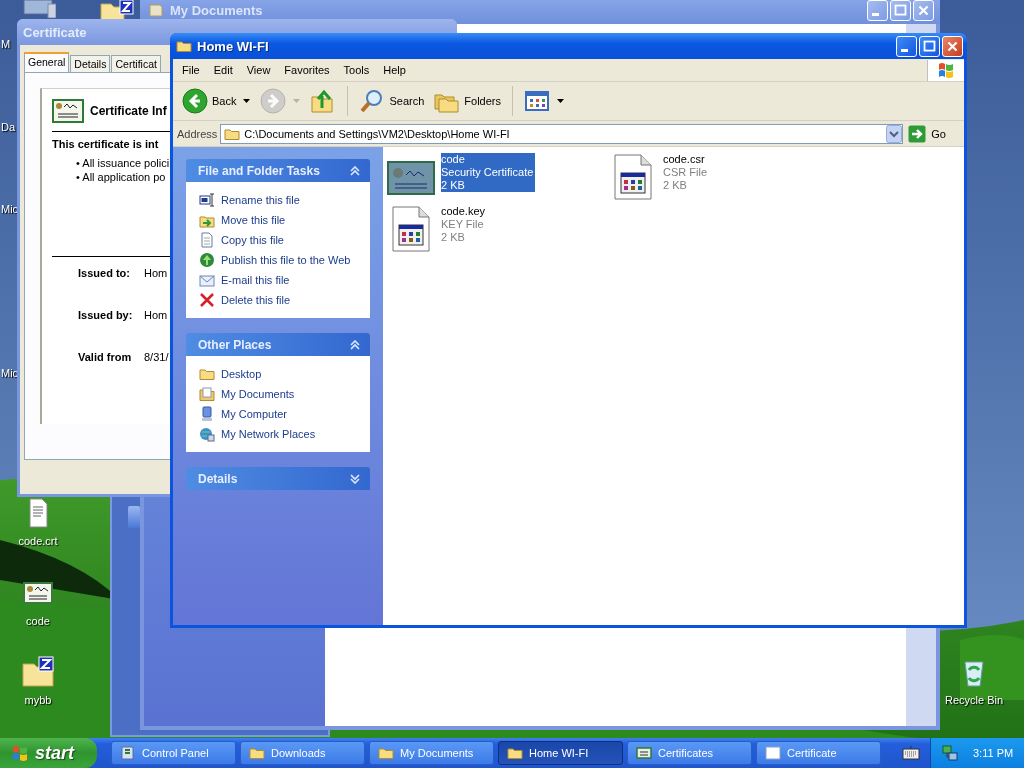  Describe the element at coordinates (197, 133) in the screenshot. I see `address-label: Address` at that location.